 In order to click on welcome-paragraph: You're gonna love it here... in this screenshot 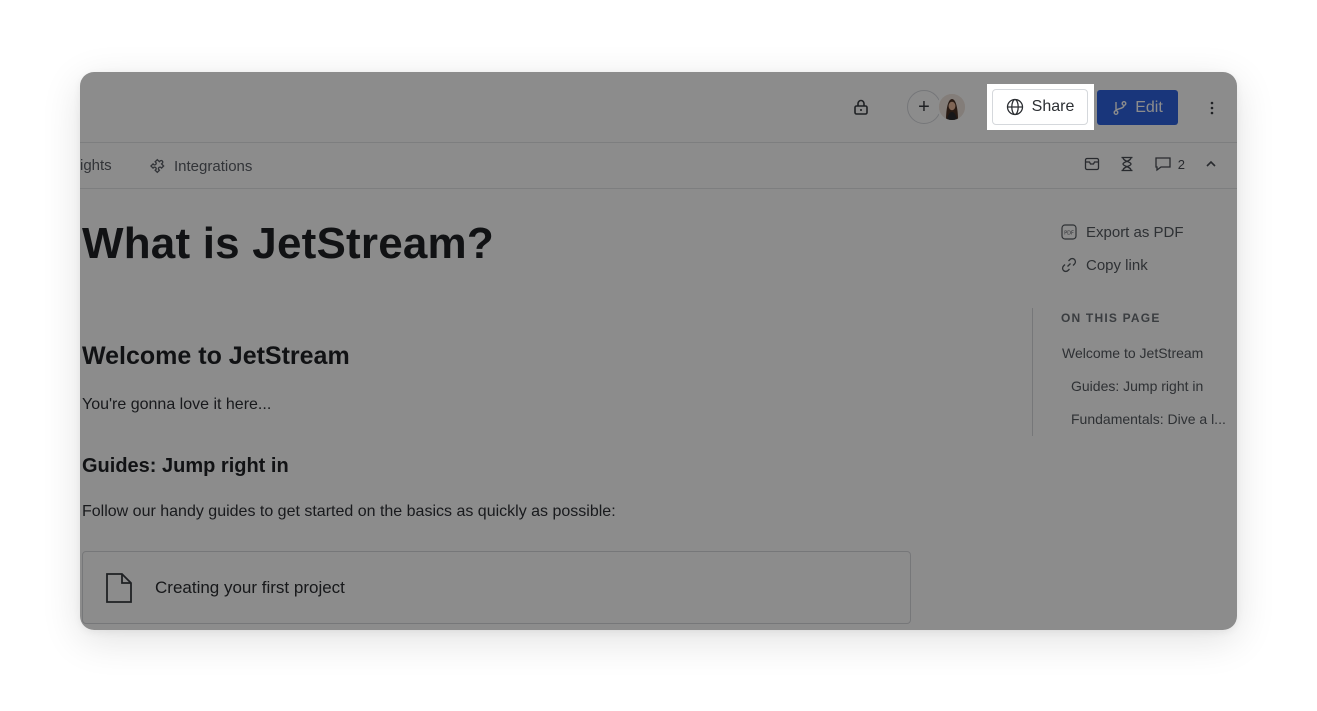, I will do `click(177, 404)`.